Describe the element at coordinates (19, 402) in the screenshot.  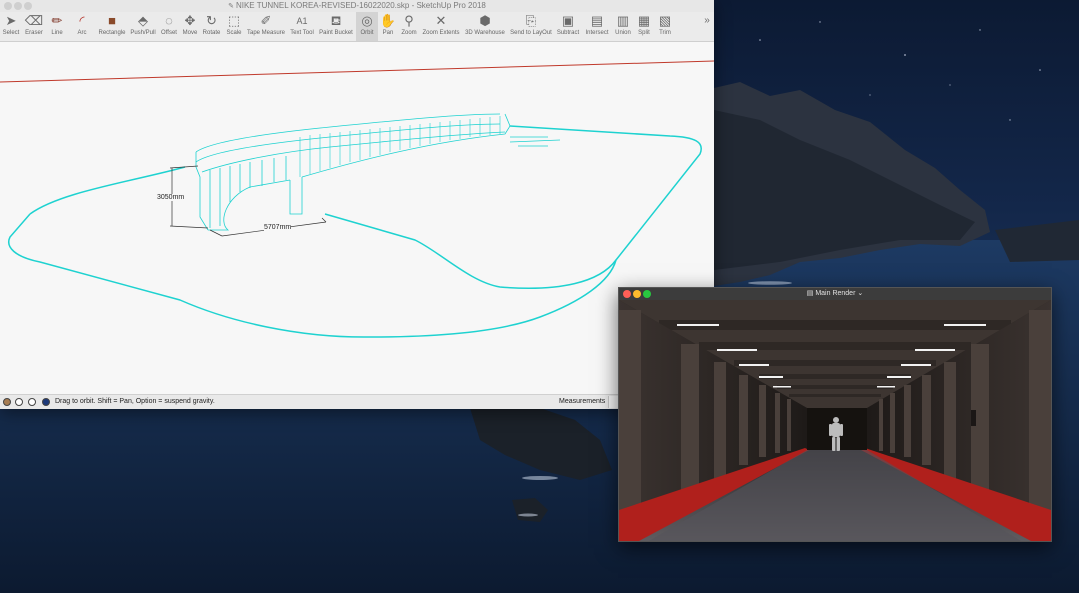
I see `credits-icon` at that location.